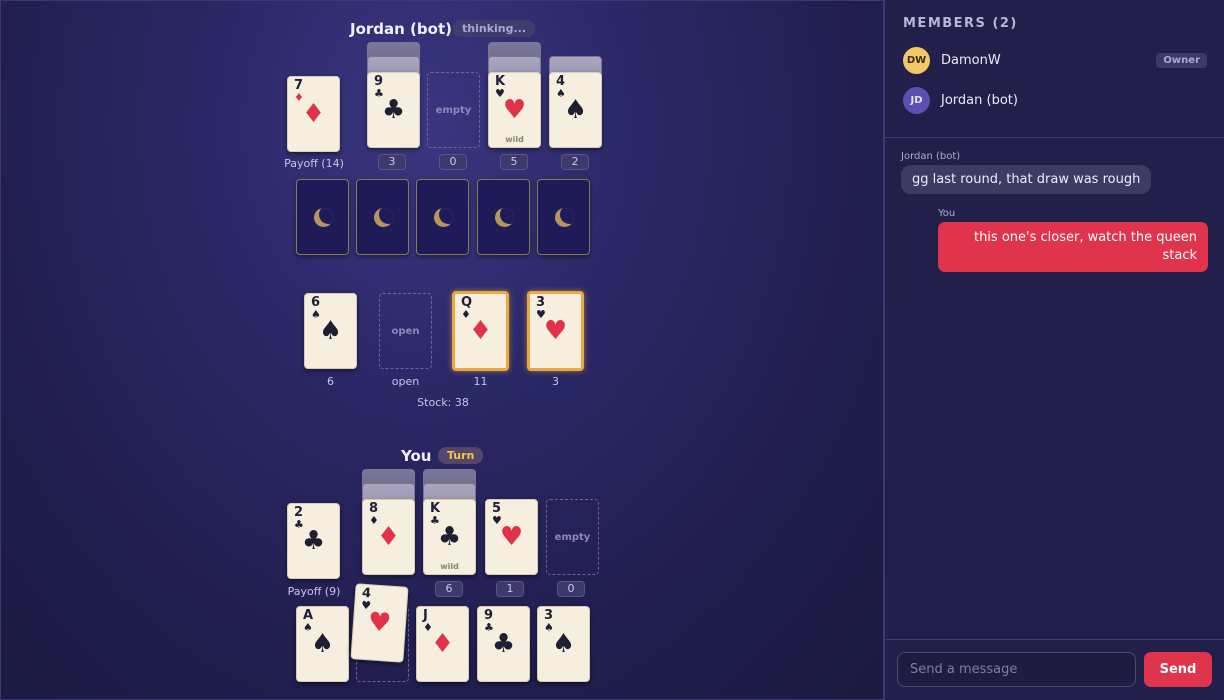 The height and width of the screenshot is (700, 1224). What do you see at coordinates (1026, 179) in the screenshot?
I see `message-bubble-bot: gg last round, that draw was rough` at bounding box center [1026, 179].